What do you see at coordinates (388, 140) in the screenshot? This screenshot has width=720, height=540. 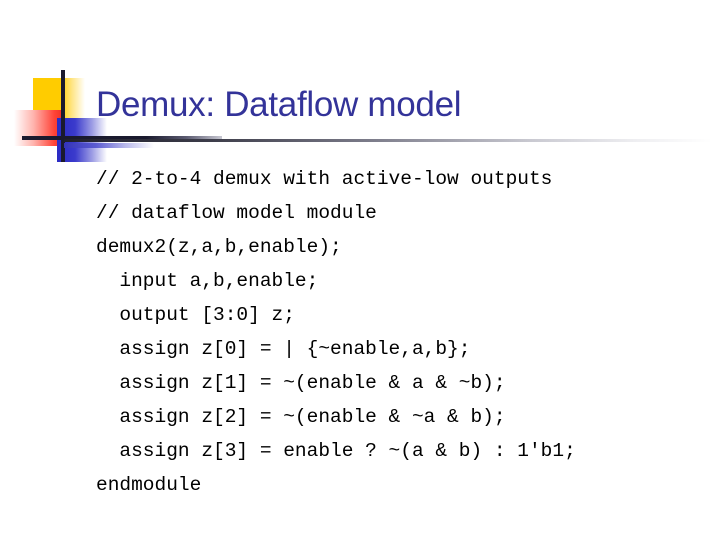 I see `title-divider-rule` at bounding box center [388, 140].